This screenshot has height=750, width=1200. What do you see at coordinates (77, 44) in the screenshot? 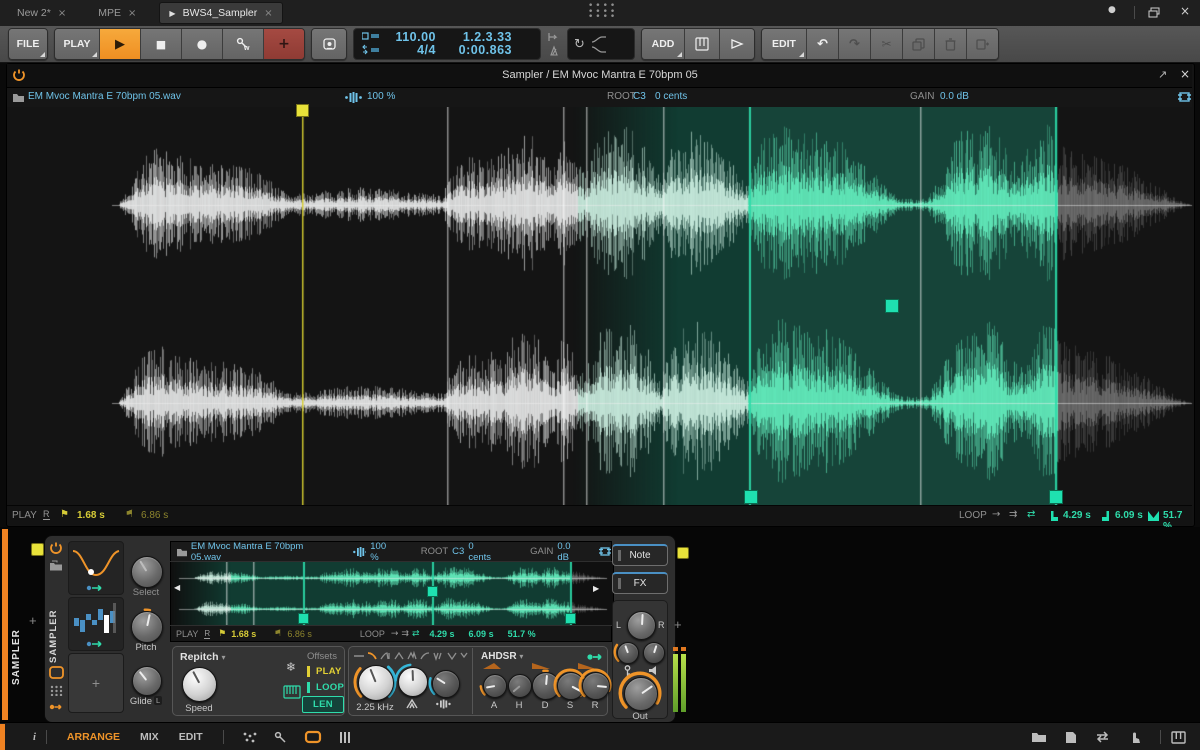
I see `play-menu-button: PLAY` at bounding box center [77, 44].